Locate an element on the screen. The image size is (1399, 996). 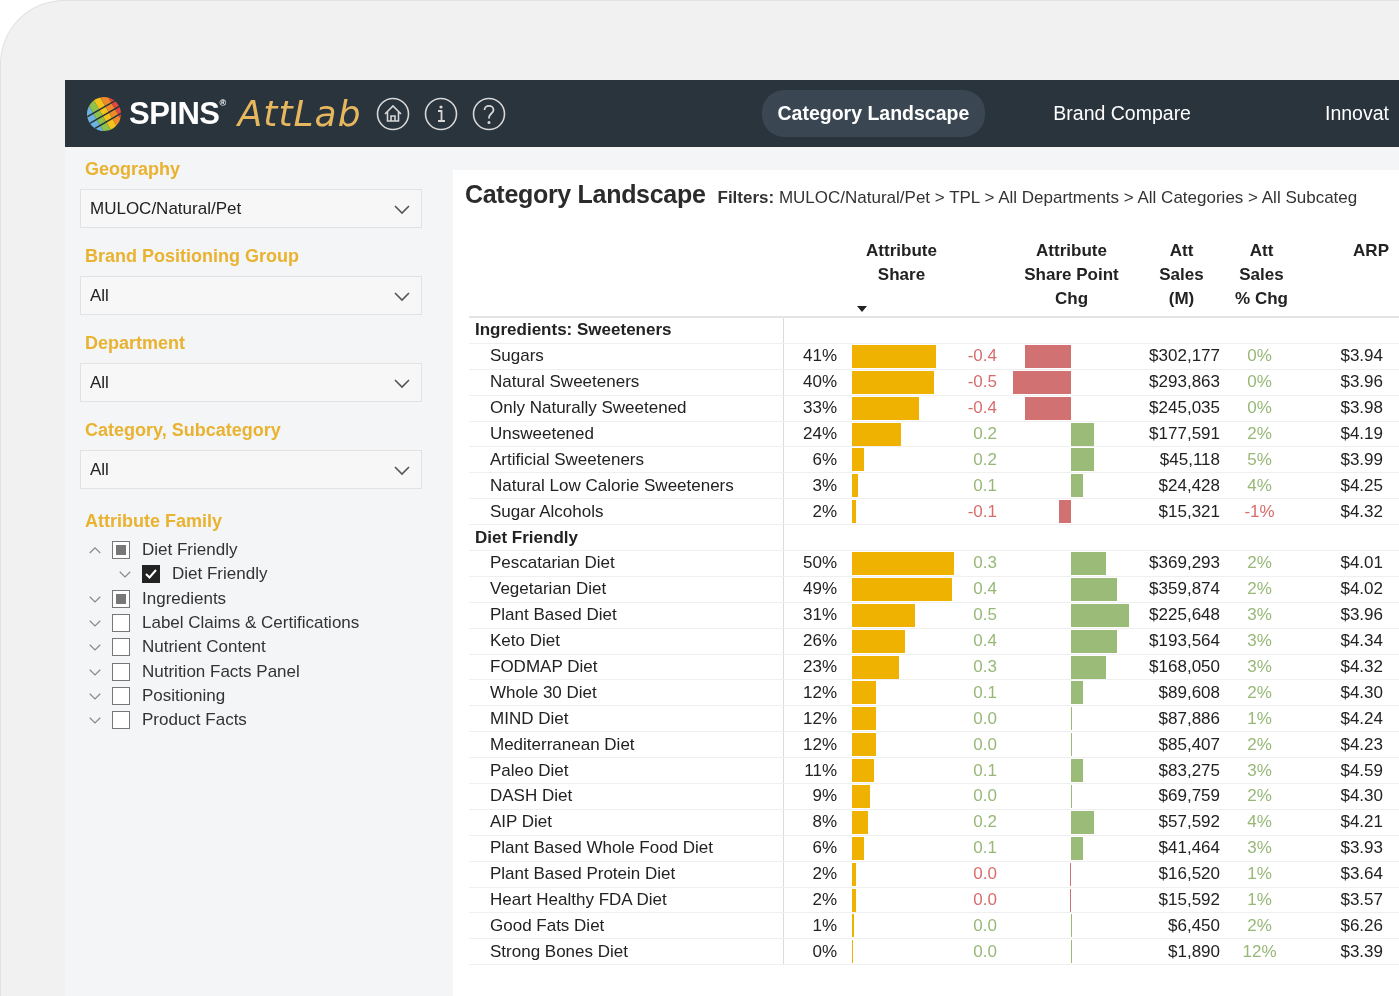
table-cell: $16,520 is located at coordinates (1189, 874).